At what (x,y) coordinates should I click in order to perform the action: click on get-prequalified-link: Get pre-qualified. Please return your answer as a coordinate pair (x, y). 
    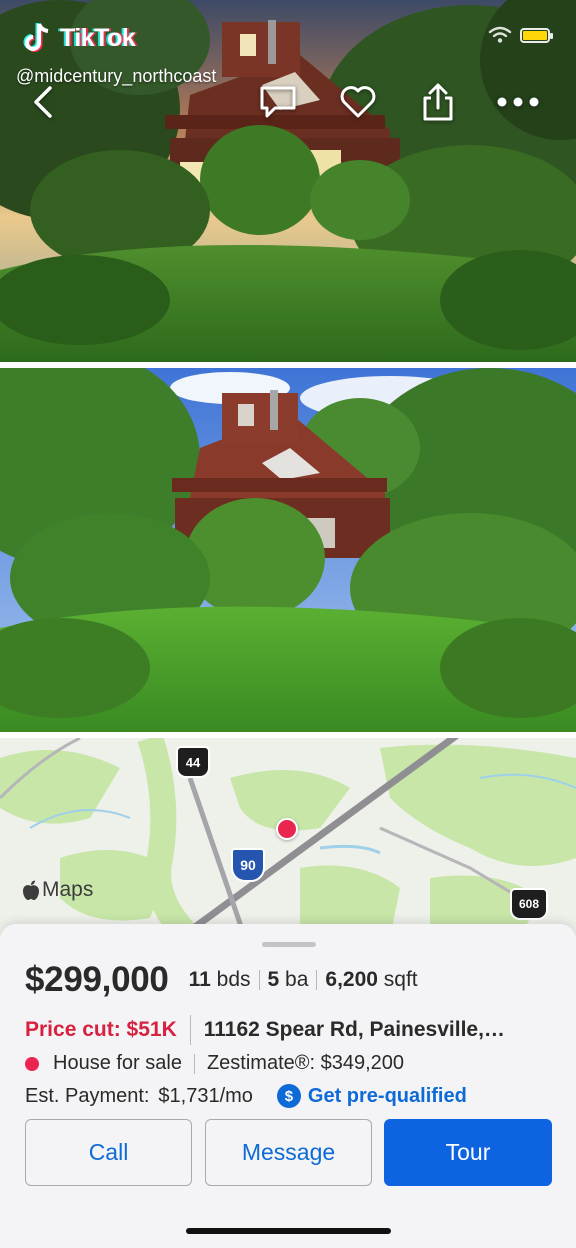
    Looking at the image, I should click on (387, 1096).